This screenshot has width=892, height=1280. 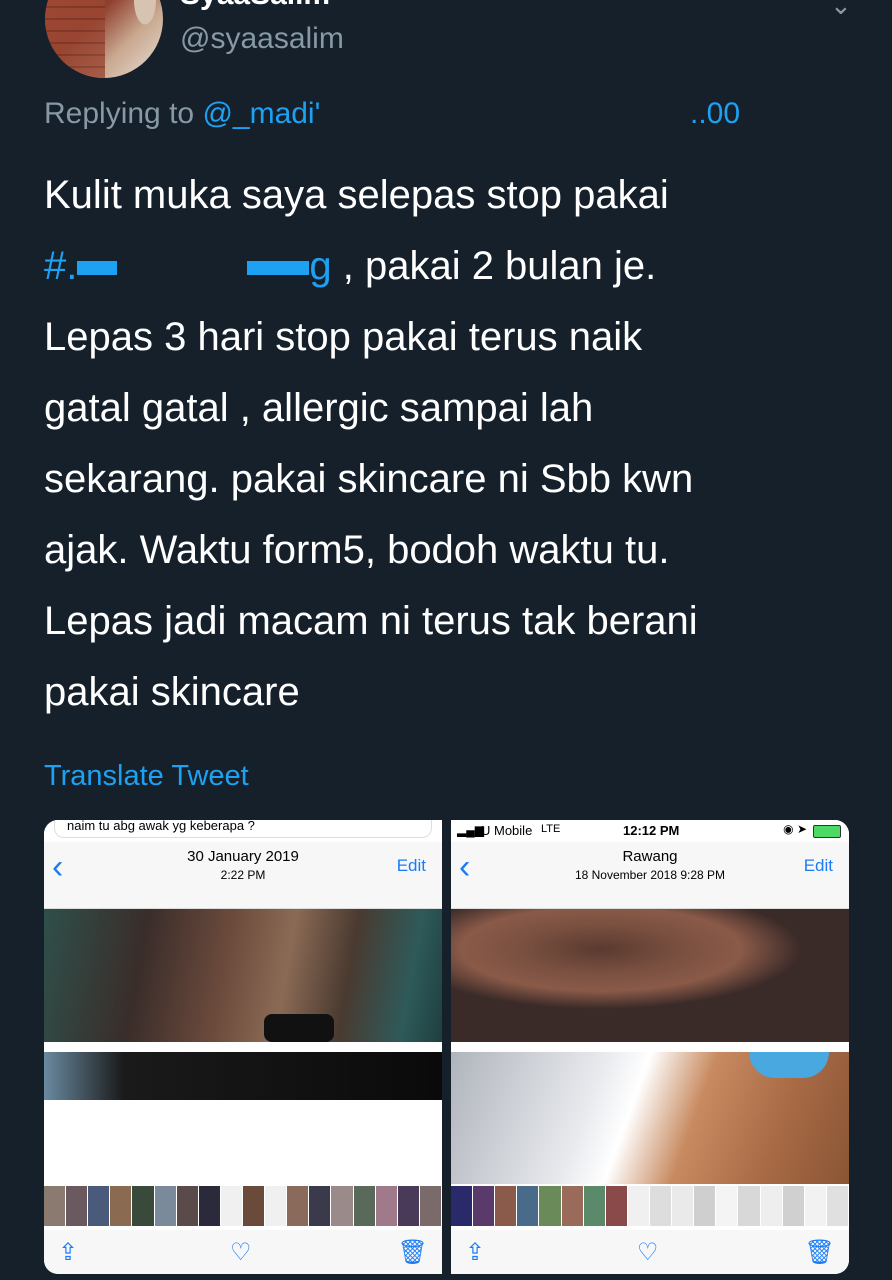 What do you see at coordinates (356, 195) in the screenshot?
I see `tweet-line: Kulit muka saya selepas stop pakai` at bounding box center [356, 195].